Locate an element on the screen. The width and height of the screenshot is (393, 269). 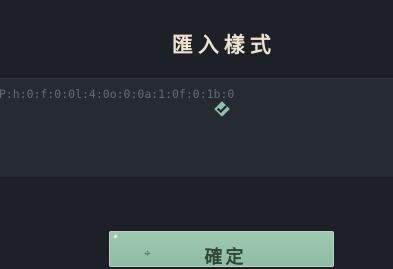
confirm-label: 確定 is located at coordinates (225, 257).